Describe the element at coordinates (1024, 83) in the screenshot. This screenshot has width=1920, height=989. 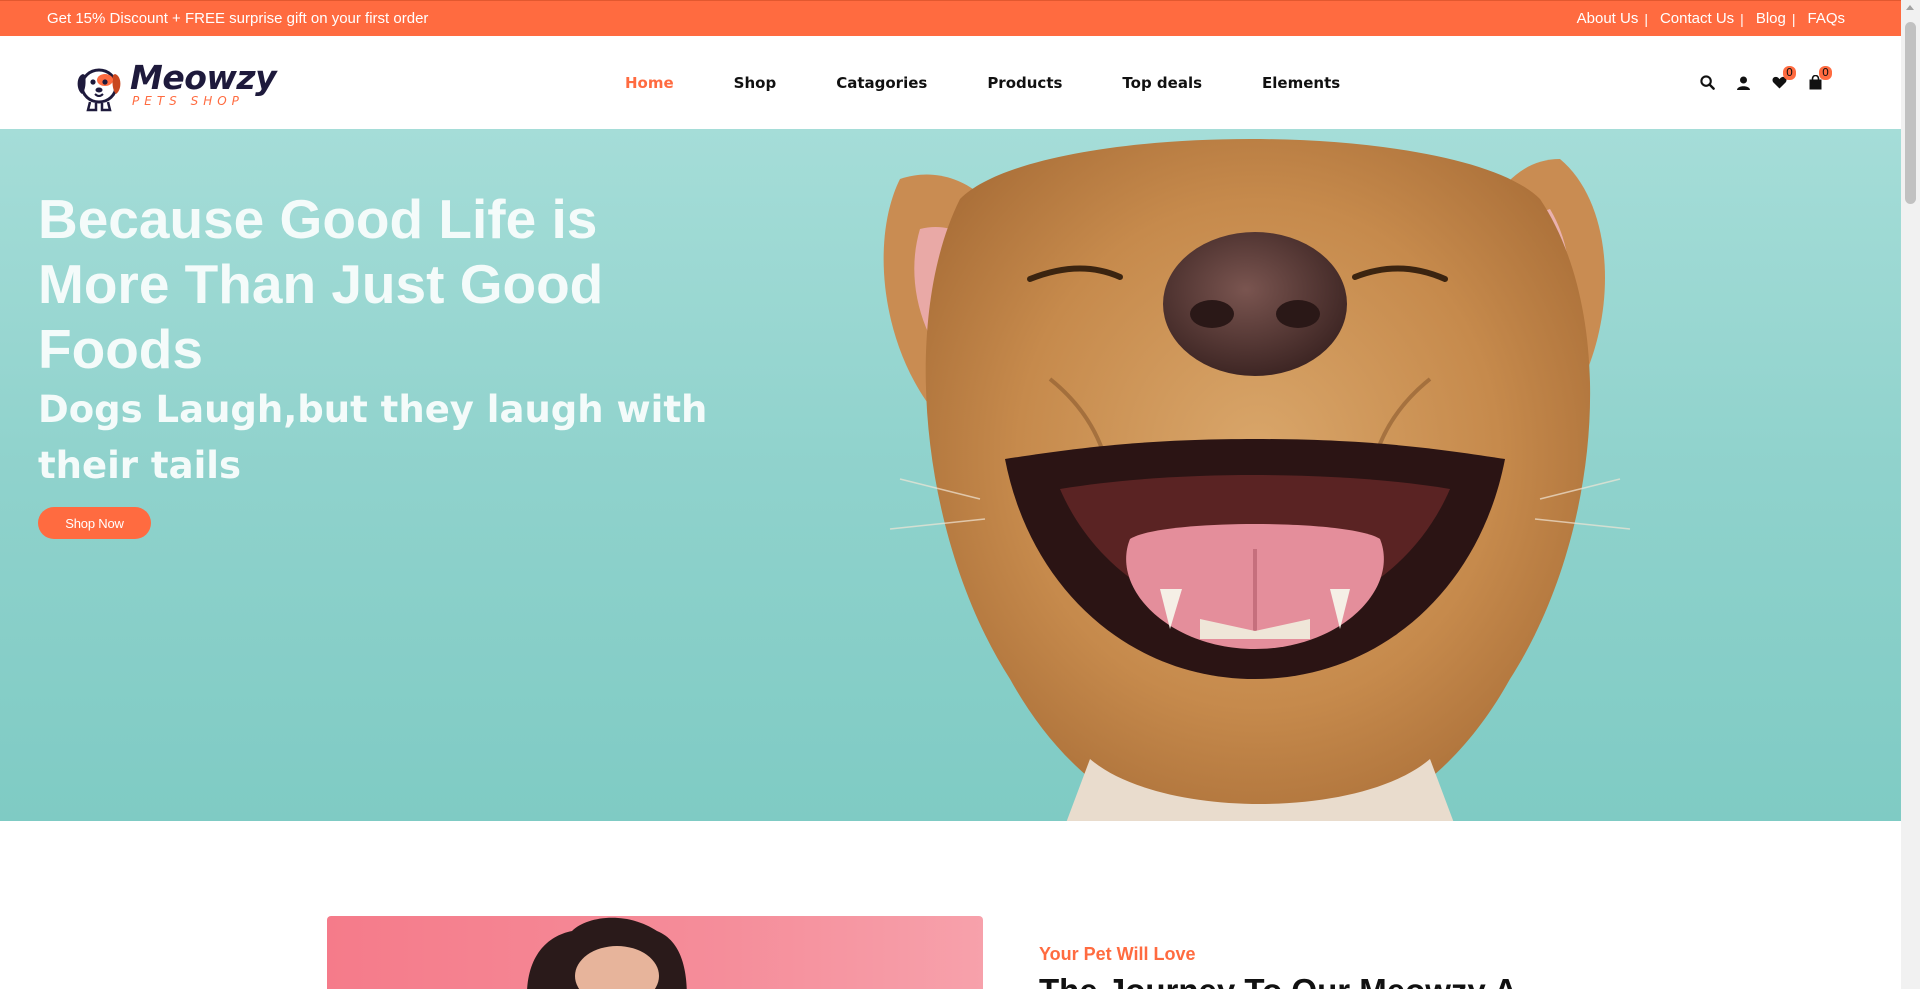
I see `nav-products: Products` at that location.